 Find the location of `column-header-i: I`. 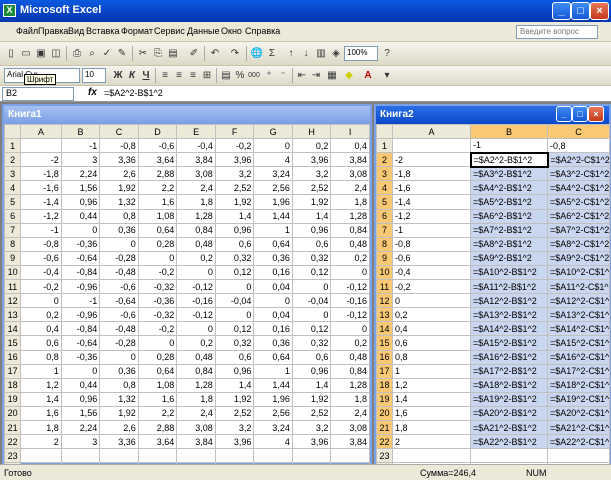

column-header-i: I is located at coordinates (350, 131).